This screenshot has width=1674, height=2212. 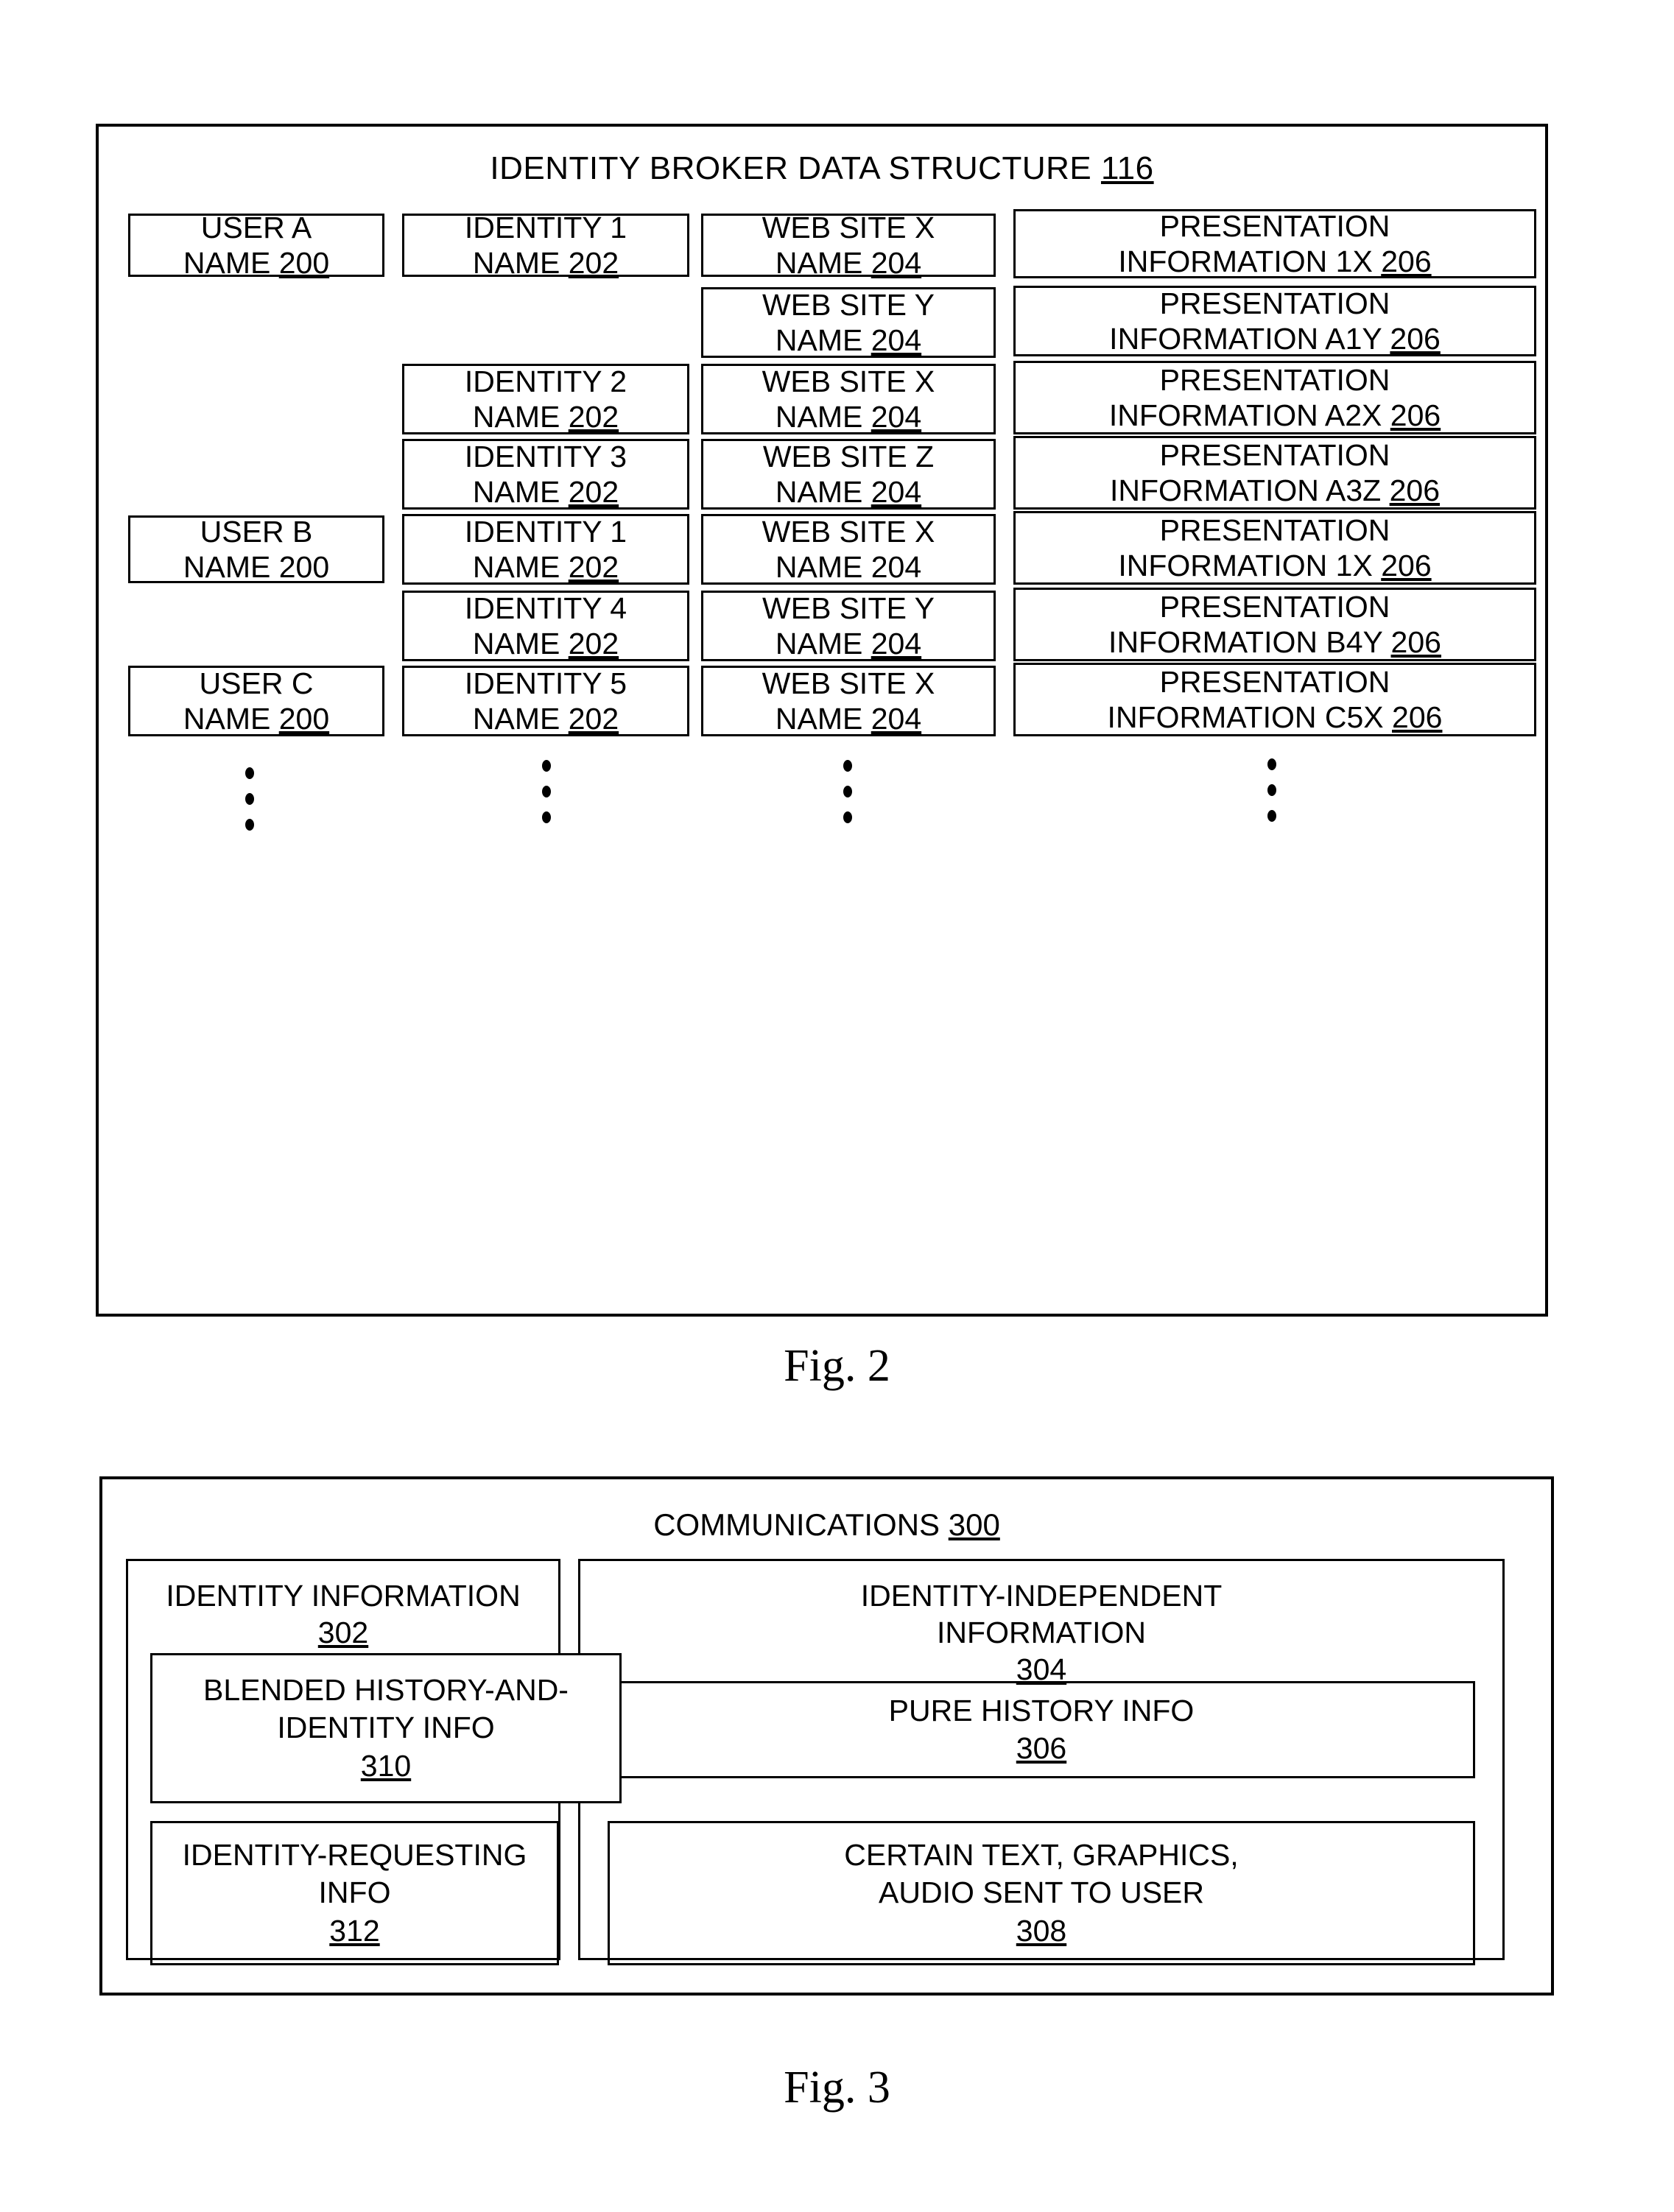 I want to click on panel-title-line: IDENTITY INFORMATION 302, so click(x=343, y=1614).